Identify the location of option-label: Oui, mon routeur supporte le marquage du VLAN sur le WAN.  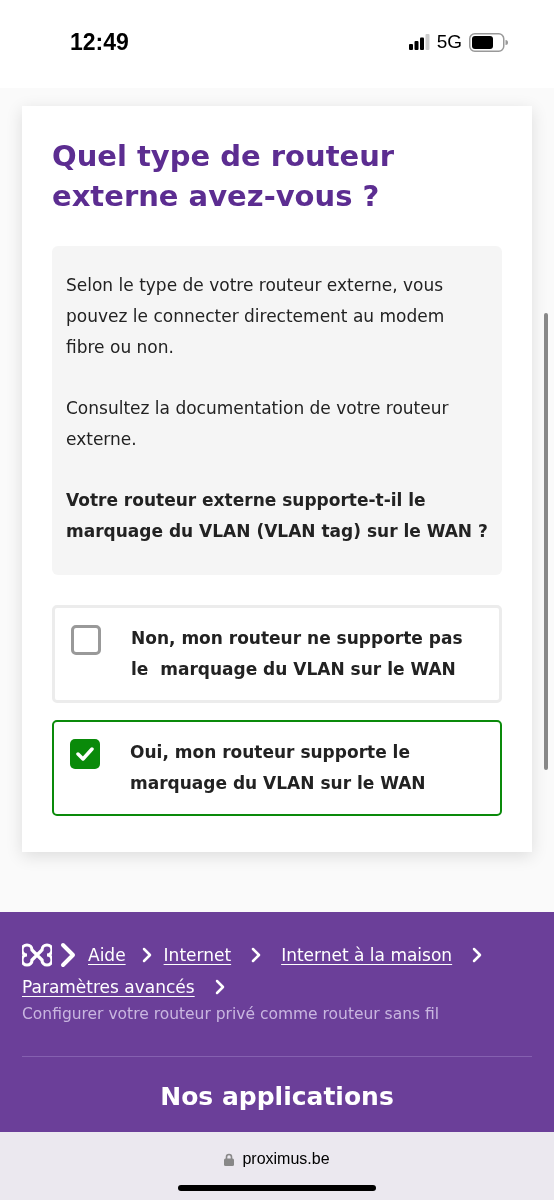
(278, 768).